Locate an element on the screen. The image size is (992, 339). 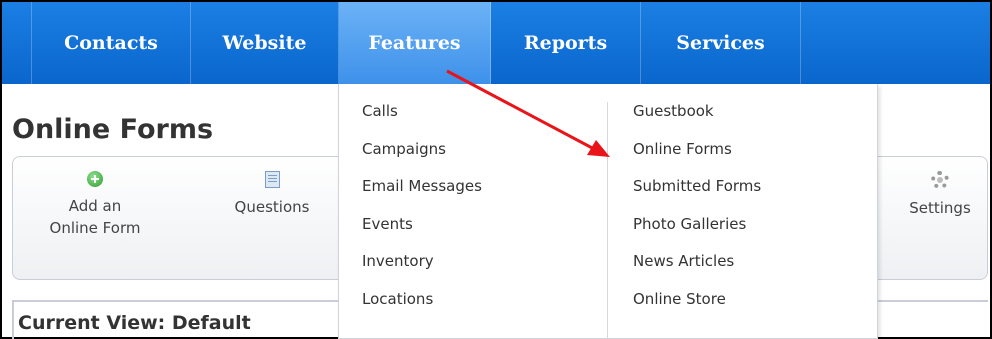
nav-contacts: Contacts is located at coordinates (111, 43).